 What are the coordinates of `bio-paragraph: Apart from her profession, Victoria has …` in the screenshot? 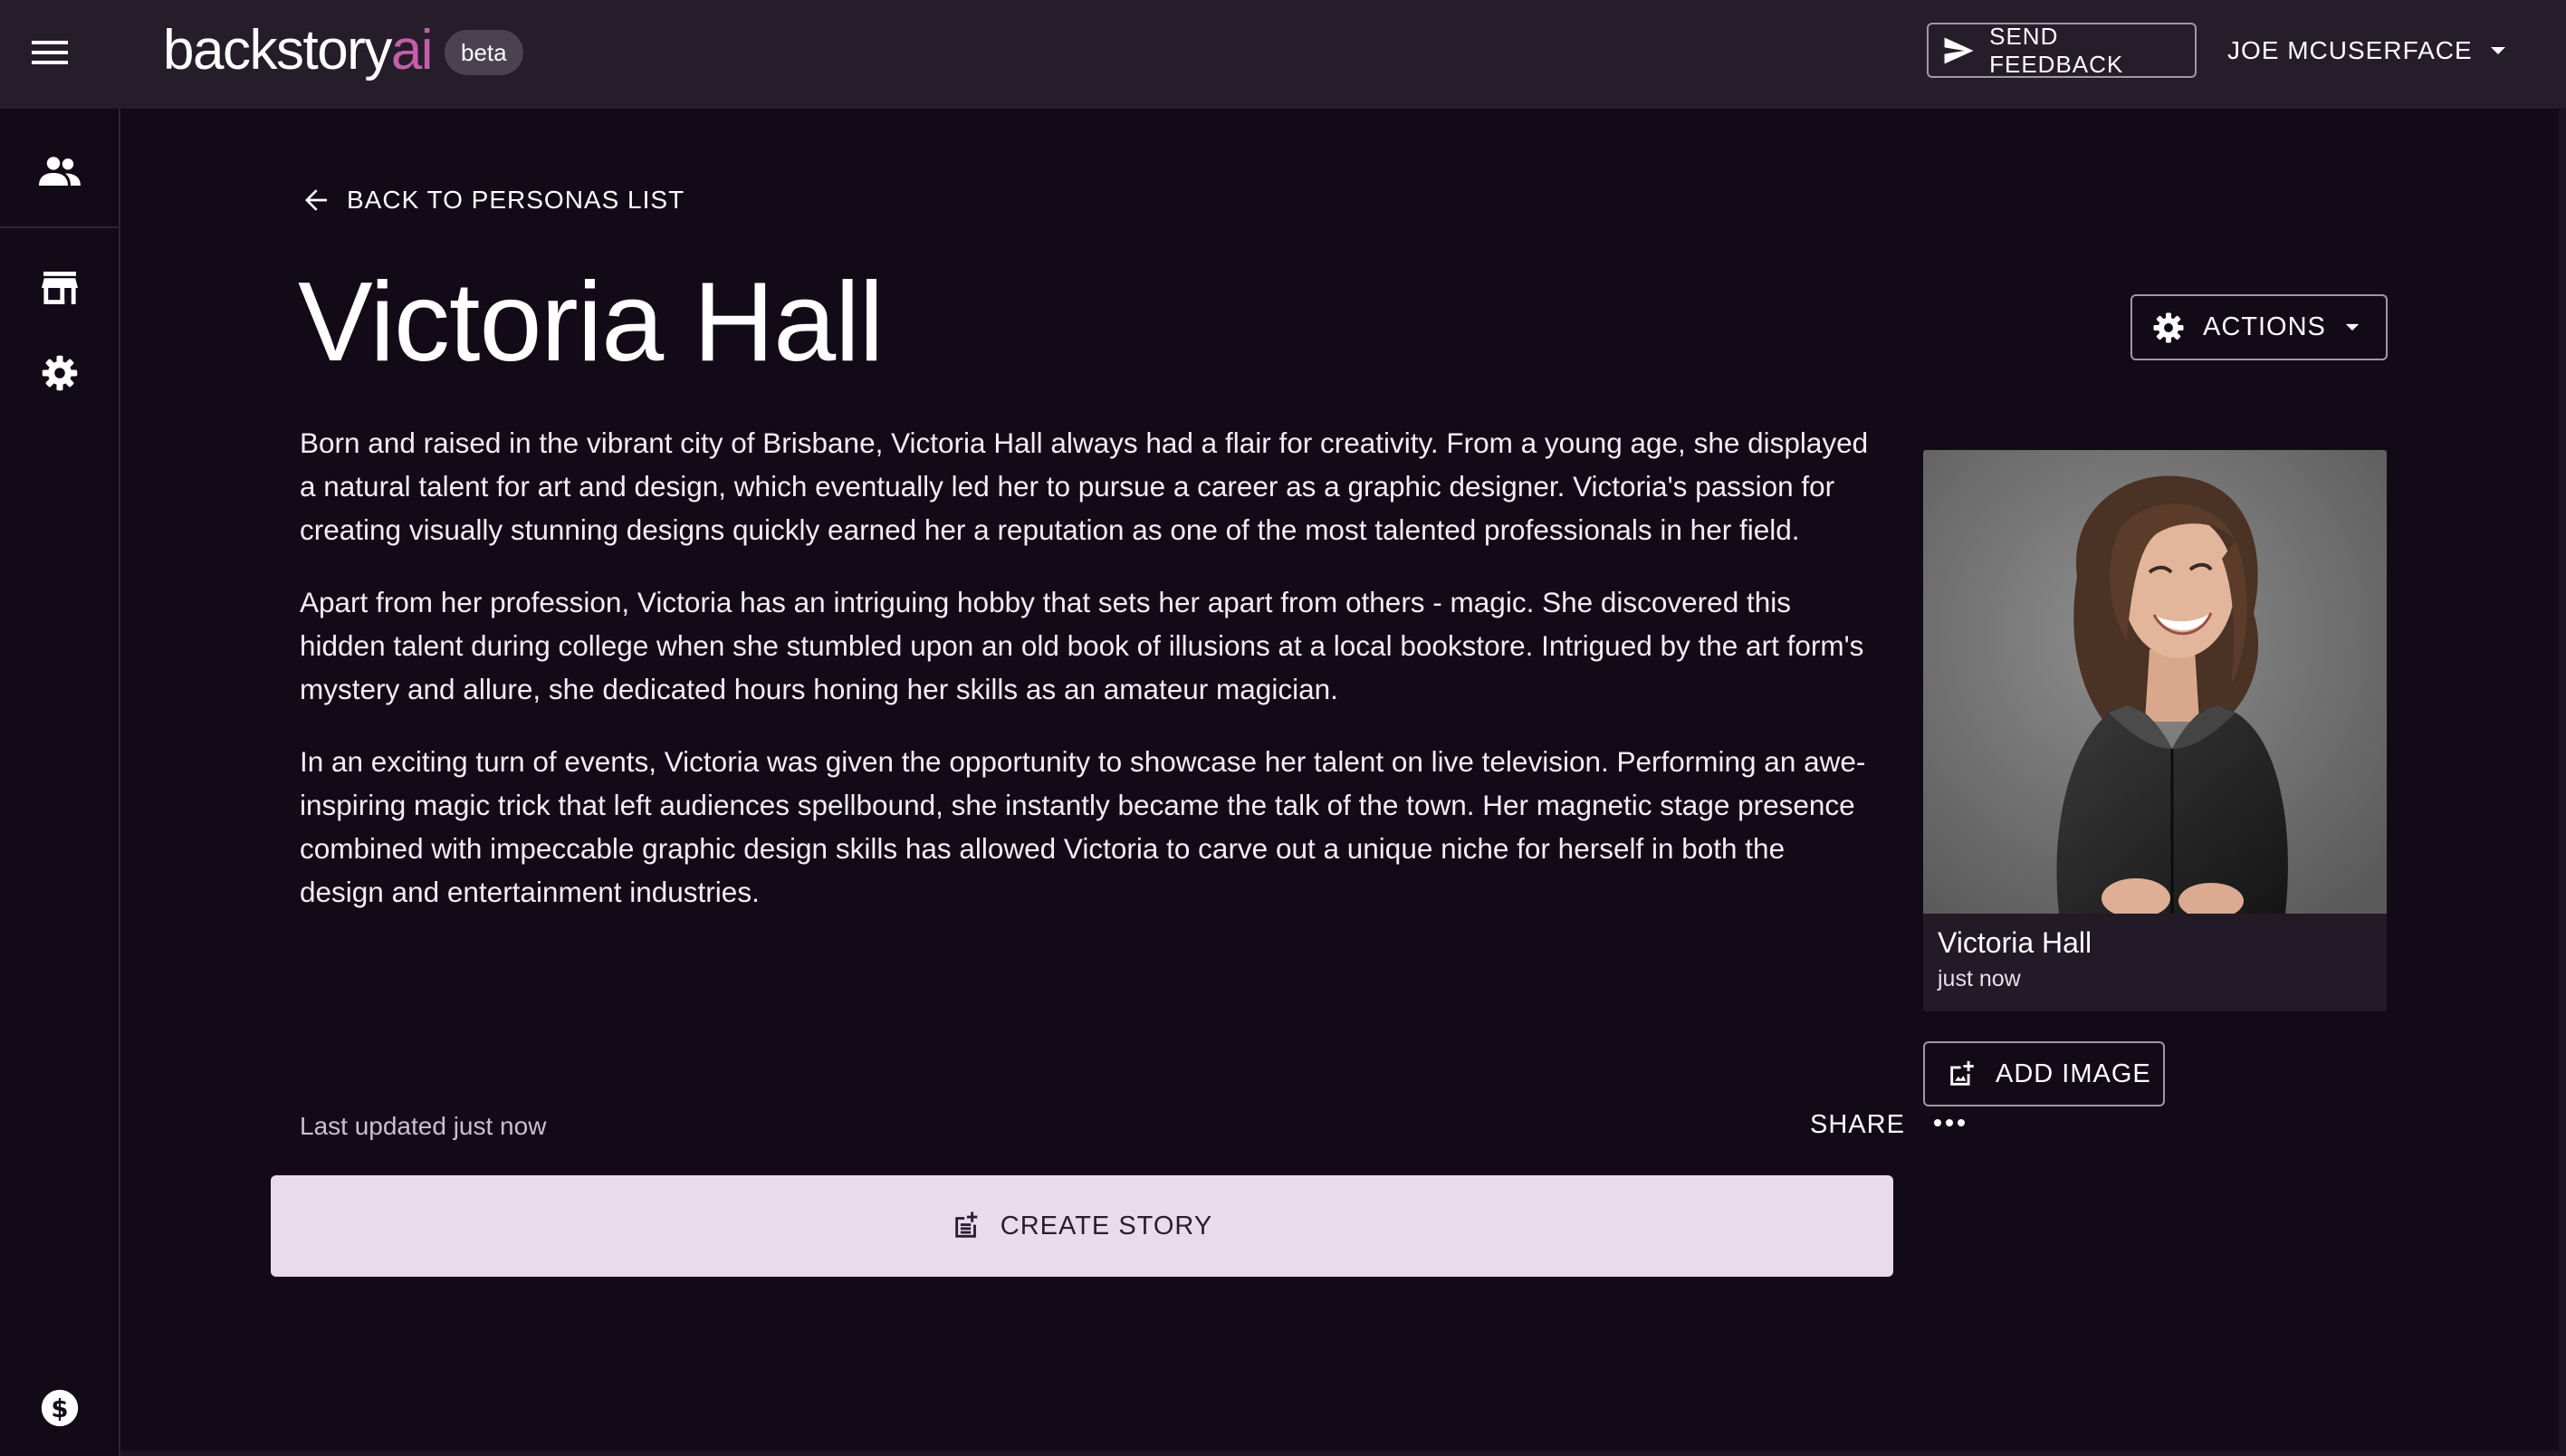 It's located at (1082, 645).